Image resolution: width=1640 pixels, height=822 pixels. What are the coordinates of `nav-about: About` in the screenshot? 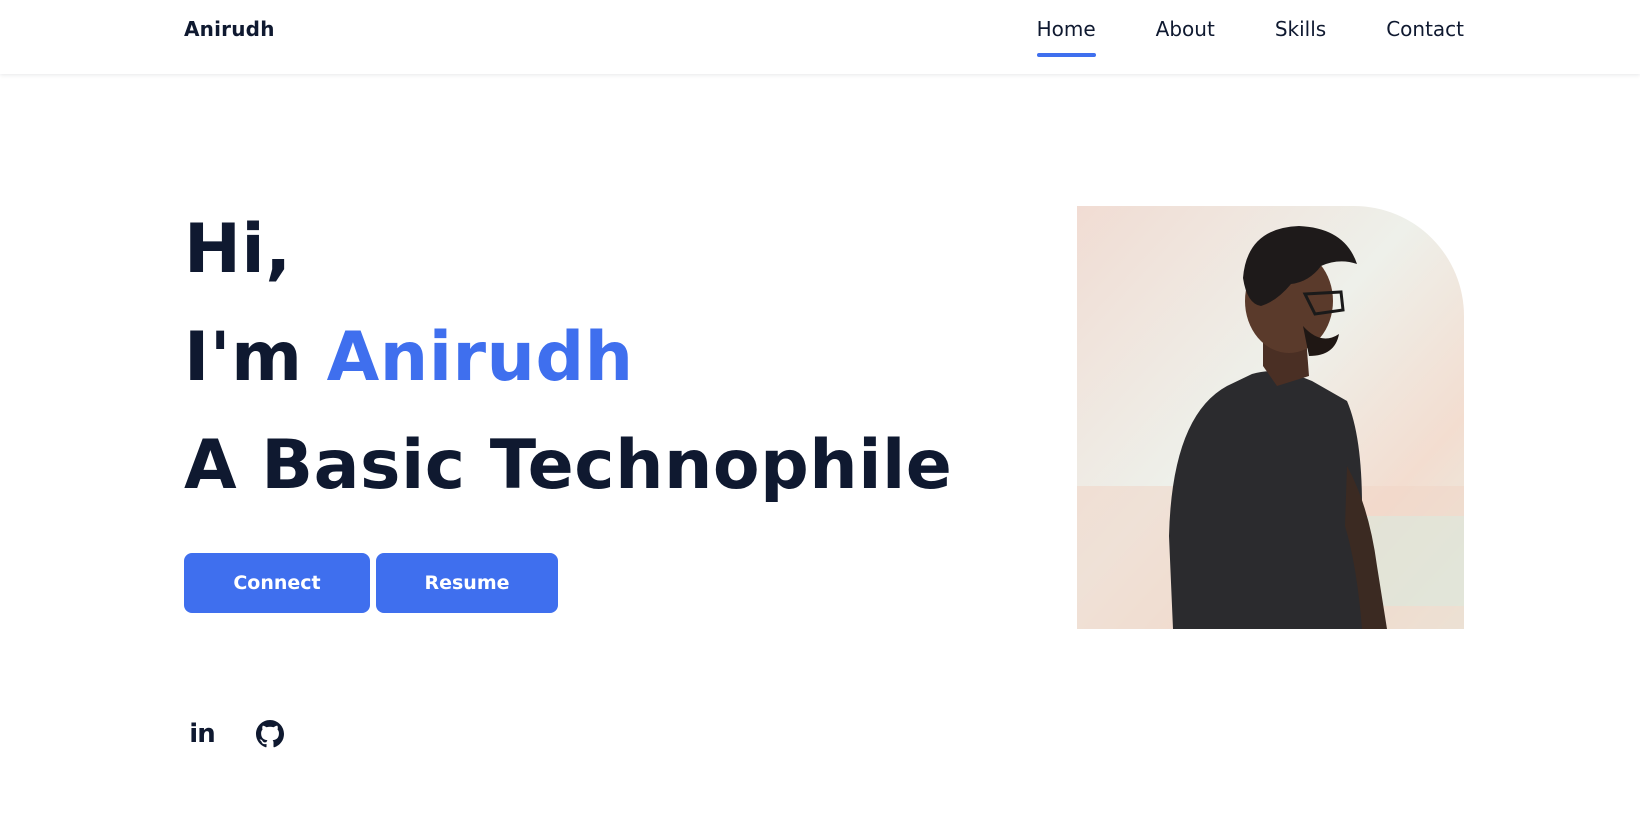 It's located at (1185, 28).